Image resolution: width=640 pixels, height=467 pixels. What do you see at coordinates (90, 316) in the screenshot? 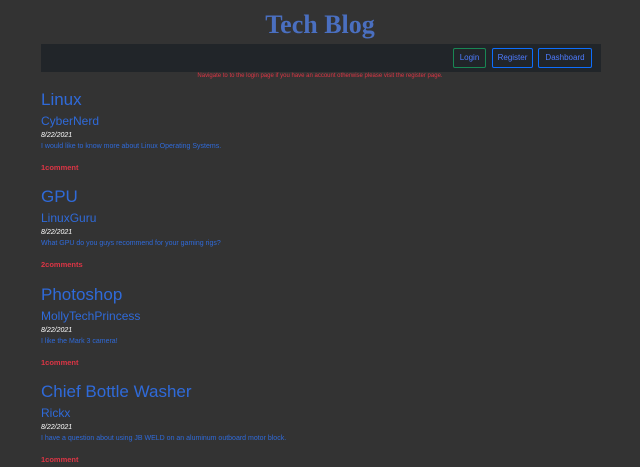
I see `post-author: MollyTechPrincess` at bounding box center [90, 316].